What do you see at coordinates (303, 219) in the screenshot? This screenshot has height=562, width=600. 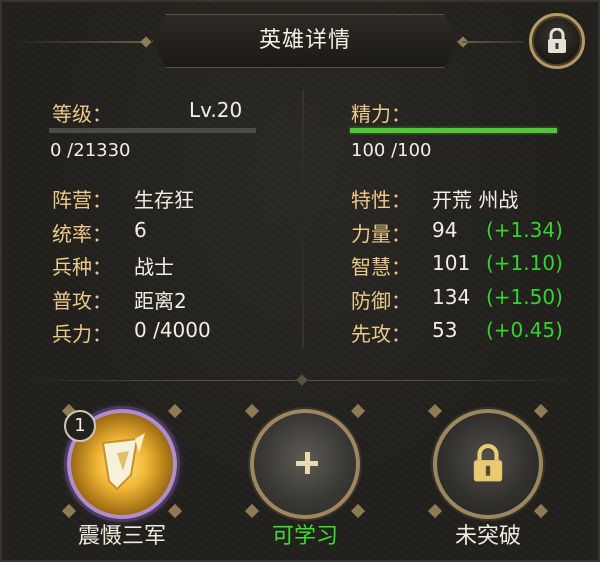 I see `column-divider` at bounding box center [303, 219].